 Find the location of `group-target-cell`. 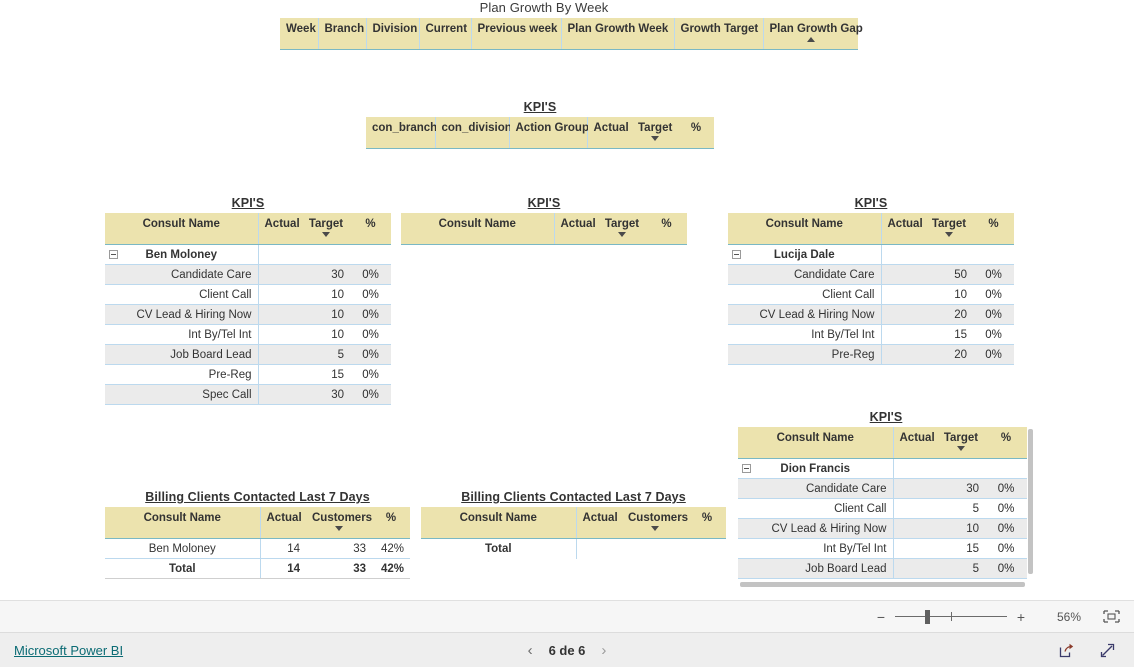

group-target-cell is located at coordinates (949, 254).